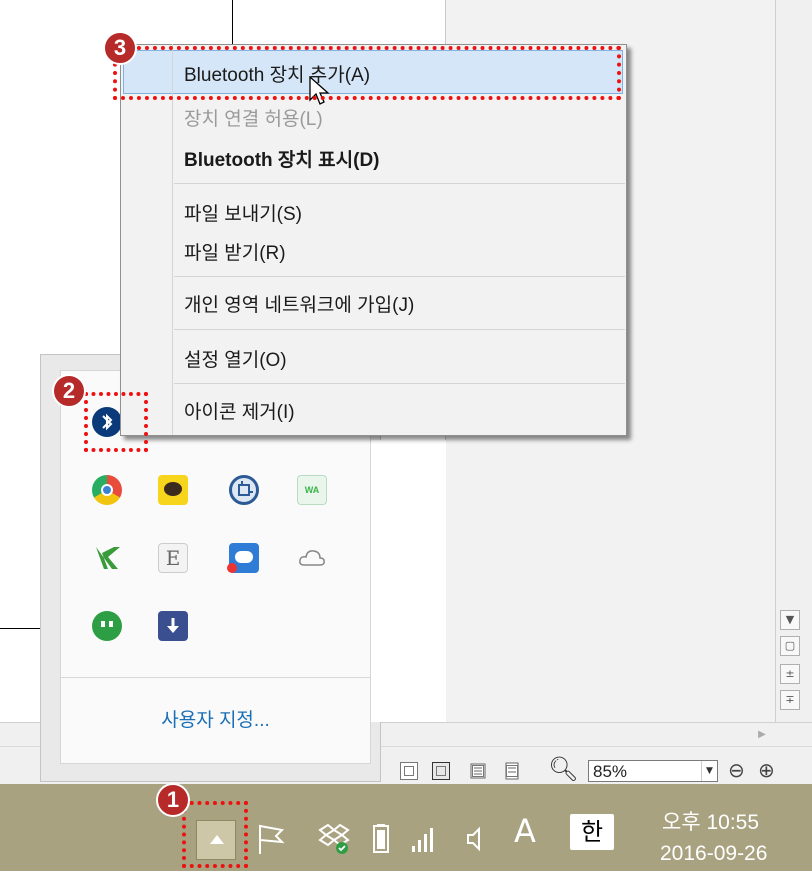 Image resolution: width=812 pixels, height=871 pixels. What do you see at coordinates (120, 48) in the screenshot?
I see `annotation-badge-3: 3` at bounding box center [120, 48].